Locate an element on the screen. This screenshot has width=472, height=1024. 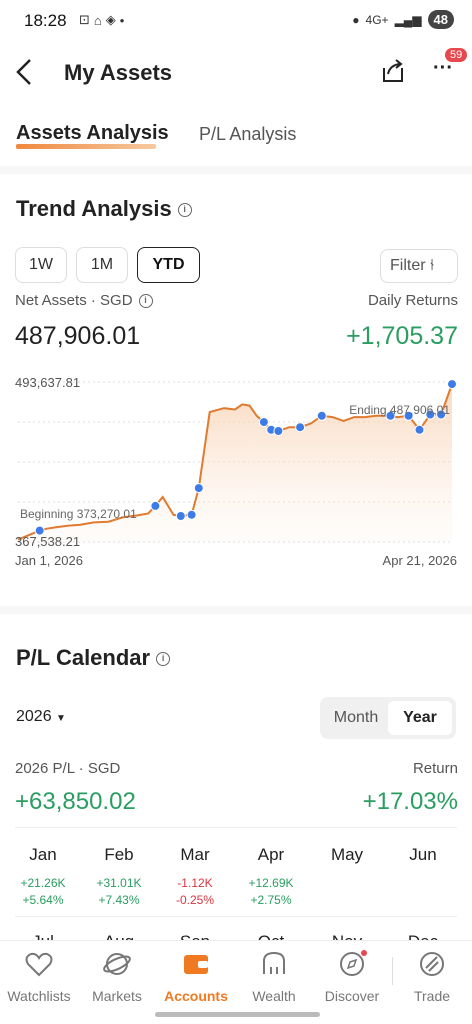
share-icon is located at coordinates (393, 71).